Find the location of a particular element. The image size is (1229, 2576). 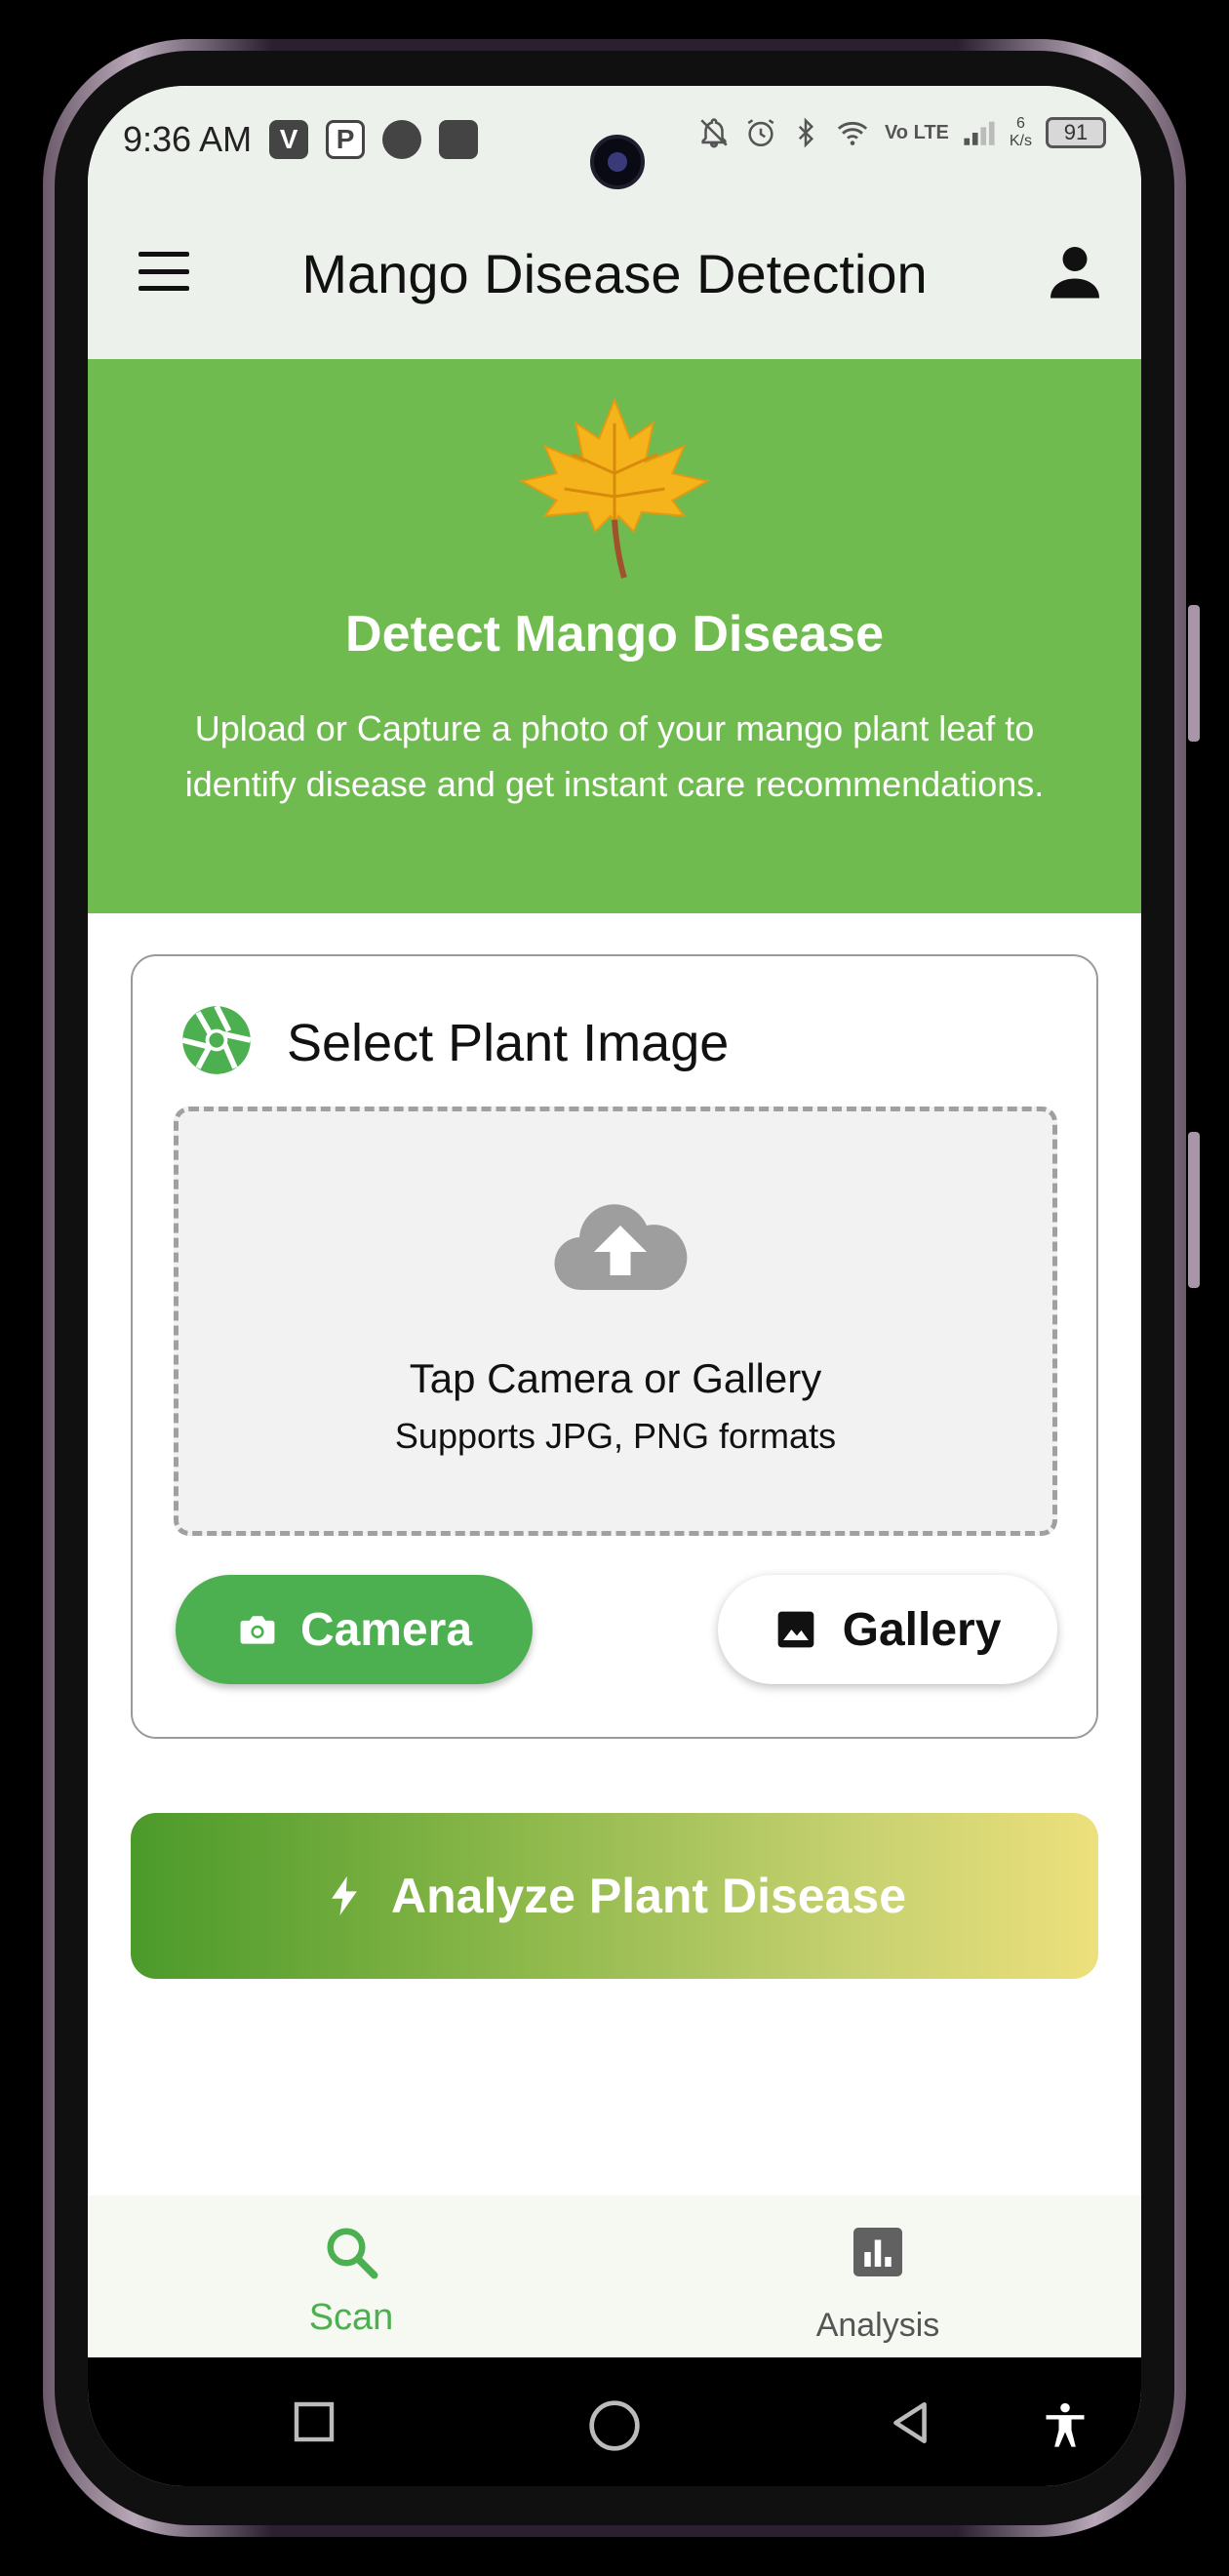

bottom-navigation: Scan Analysis is located at coordinates (614, 2276).